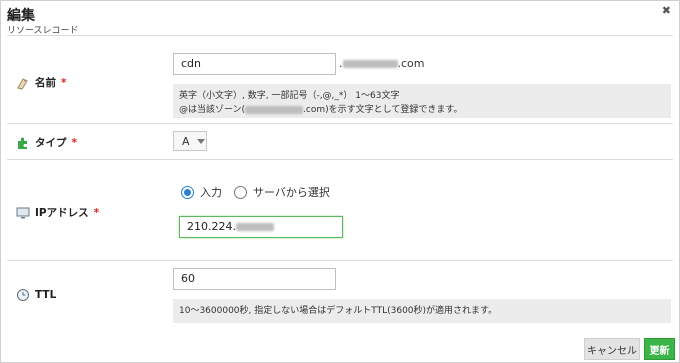  What do you see at coordinates (254, 227) in the screenshot?
I see `redacted-ip` at bounding box center [254, 227].